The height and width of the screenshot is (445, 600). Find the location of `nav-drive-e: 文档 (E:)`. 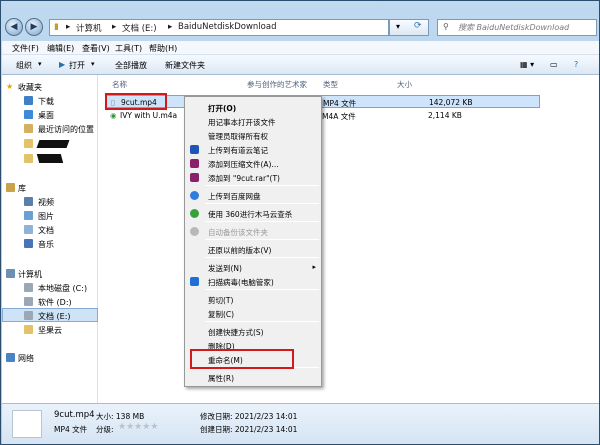

nav-drive-e: 文档 (E:) is located at coordinates (50, 315).